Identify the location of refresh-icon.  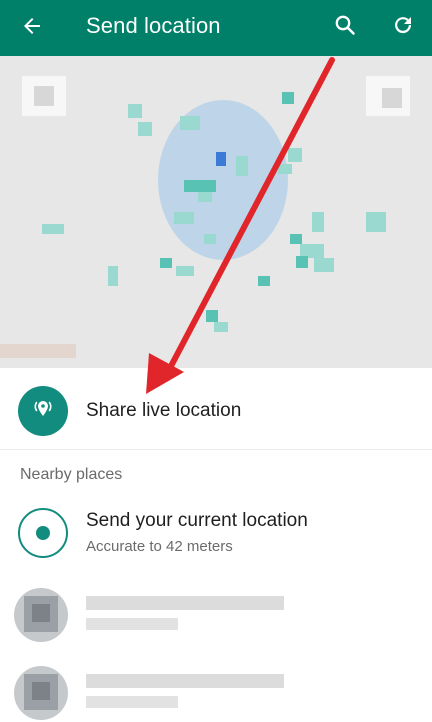
(403, 27).